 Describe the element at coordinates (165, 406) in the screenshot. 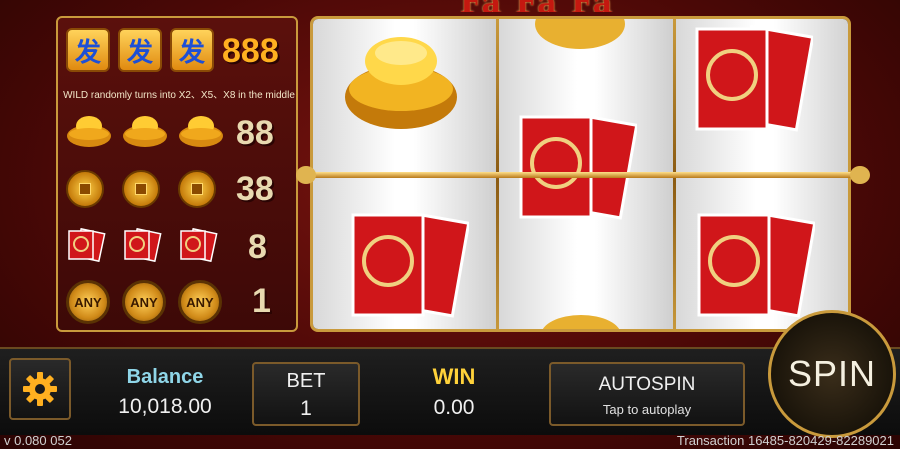

I see `balance-value: 10,018.00` at that location.